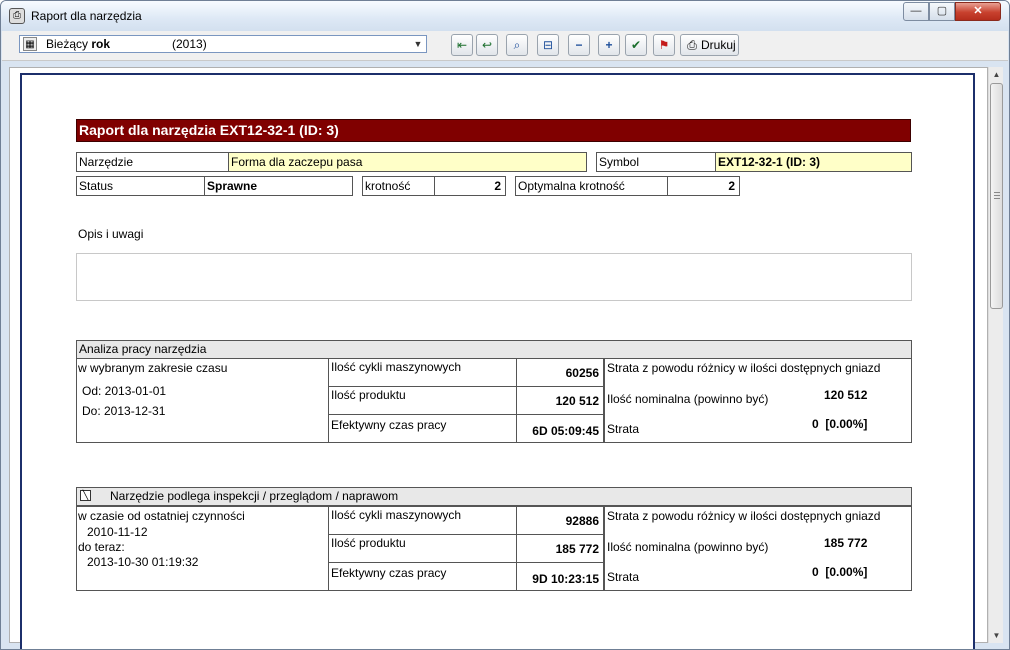  What do you see at coordinates (189, 44) in the screenshot?
I see `period-year: (2013)` at bounding box center [189, 44].